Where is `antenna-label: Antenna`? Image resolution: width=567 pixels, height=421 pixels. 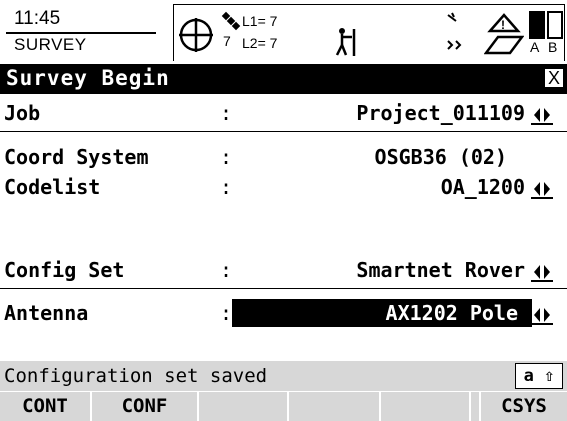
antenna-label: Antenna is located at coordinates (46, 313).